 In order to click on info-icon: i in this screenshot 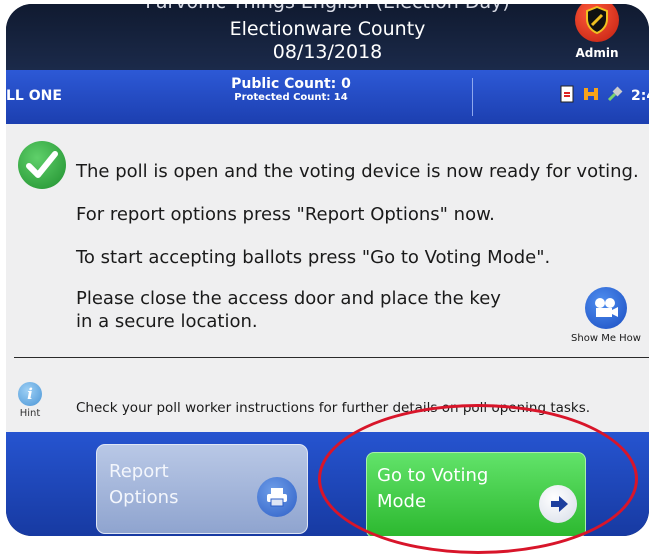, I will do `click(30, 394)`.